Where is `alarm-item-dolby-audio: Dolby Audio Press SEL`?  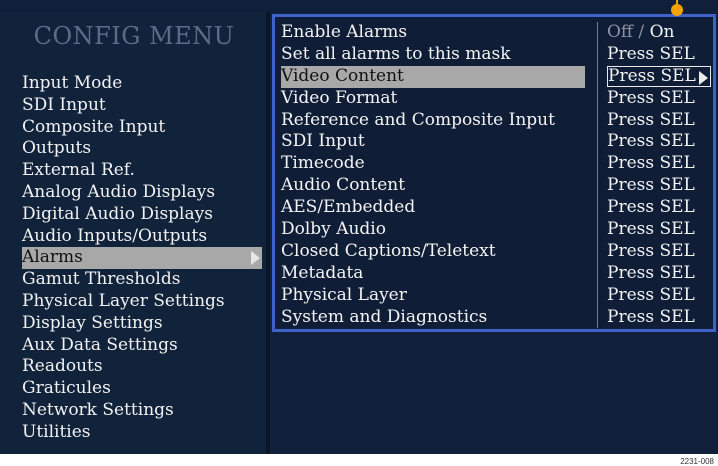
alarm-item-dolby-audio: Dolby Audio Press SEL is located at coordinates (496, 230).